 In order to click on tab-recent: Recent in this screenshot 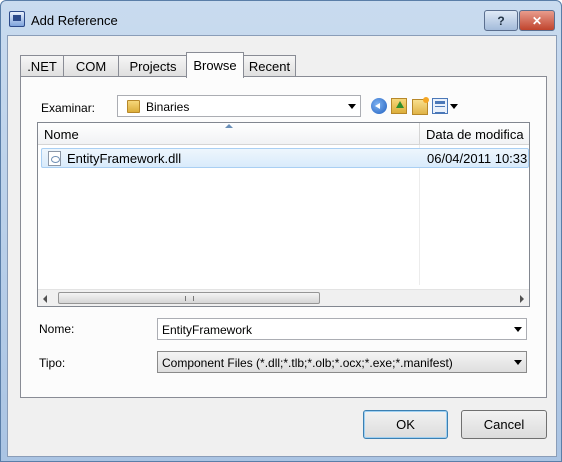, I will do `click(269, 66)`.